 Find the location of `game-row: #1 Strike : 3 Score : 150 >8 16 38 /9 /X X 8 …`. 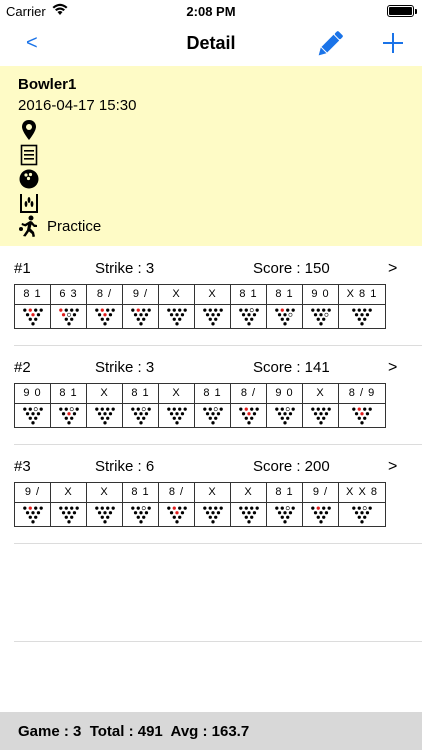

game-row: #1 Strike : 3 Score : 150 >8 16 38 /9 /X X 8 … is located at coordinates (211, 309).